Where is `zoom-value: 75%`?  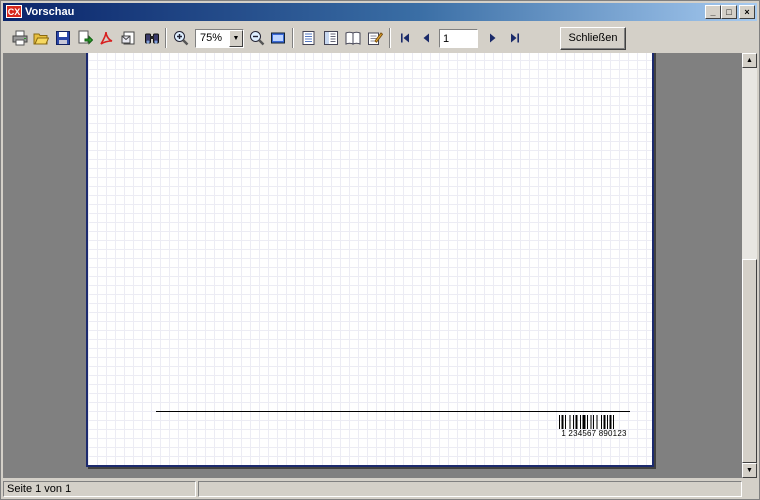 zoom-value: 75% is located at coordinates (211, 38).